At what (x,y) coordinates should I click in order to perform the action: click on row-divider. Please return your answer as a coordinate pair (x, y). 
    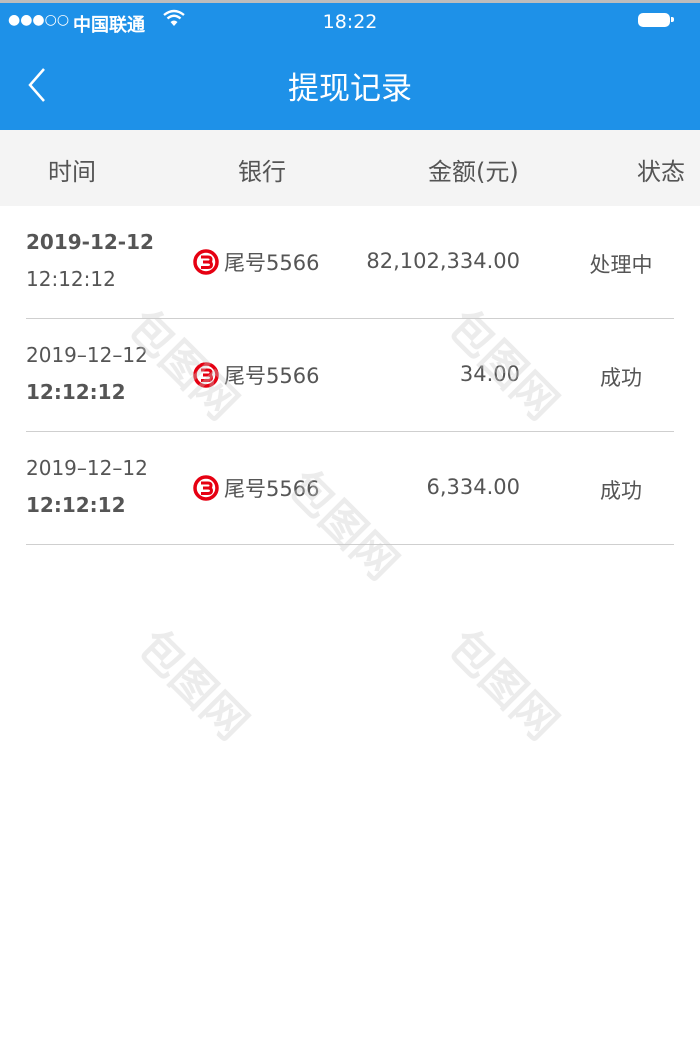
    Looking at the image, I should click on (350, 544).